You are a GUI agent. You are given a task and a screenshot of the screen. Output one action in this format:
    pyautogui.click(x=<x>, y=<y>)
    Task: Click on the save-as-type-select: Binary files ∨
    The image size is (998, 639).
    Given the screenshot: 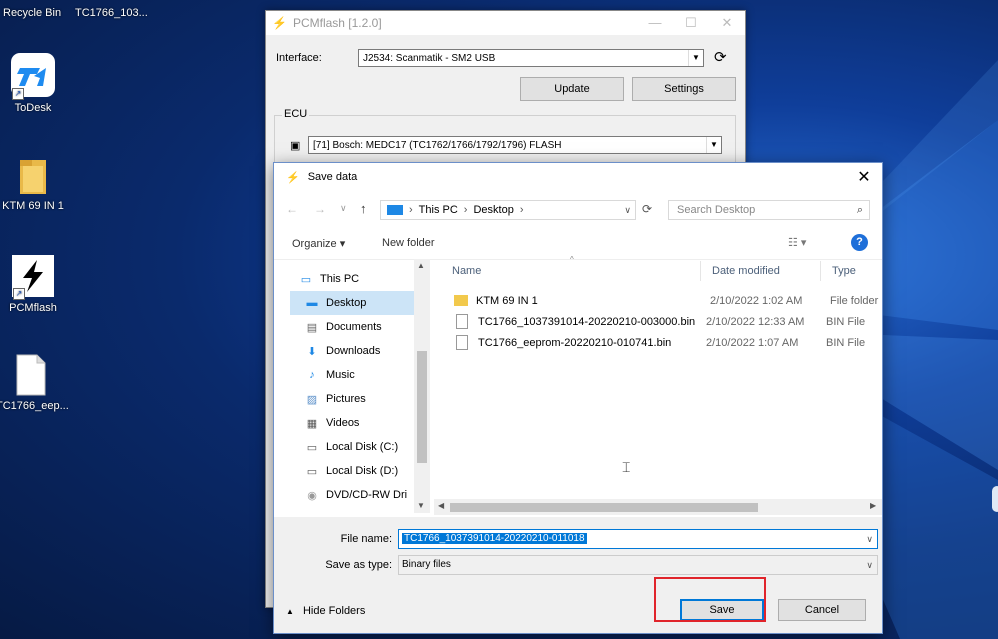 What is the action you would take?
    pyautogui.click(x=638, y=565)
    